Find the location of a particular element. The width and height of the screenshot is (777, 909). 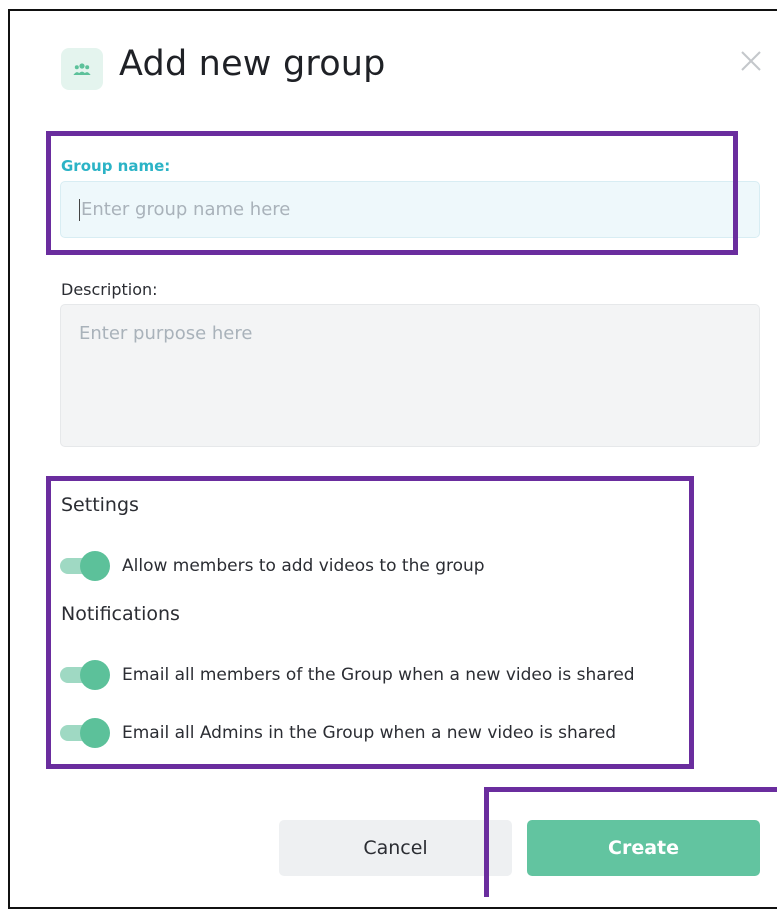

notifications-heading: Notifications is located at coordinates (120, 614).